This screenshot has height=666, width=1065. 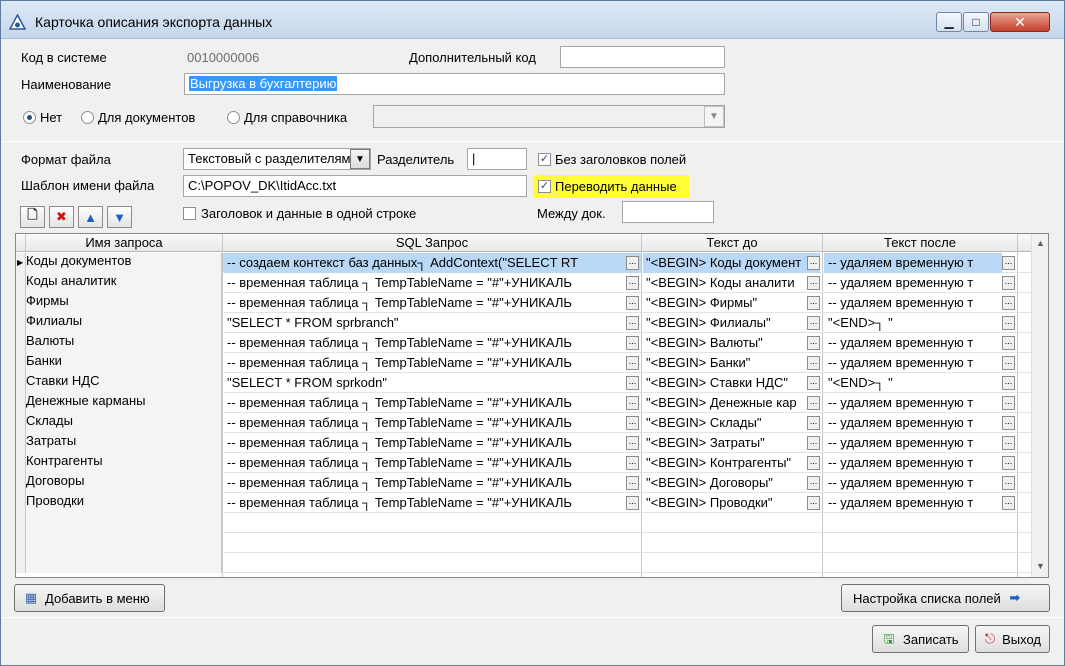 I want to click on delete-query-button: ✖, so click(x=61, y=217).